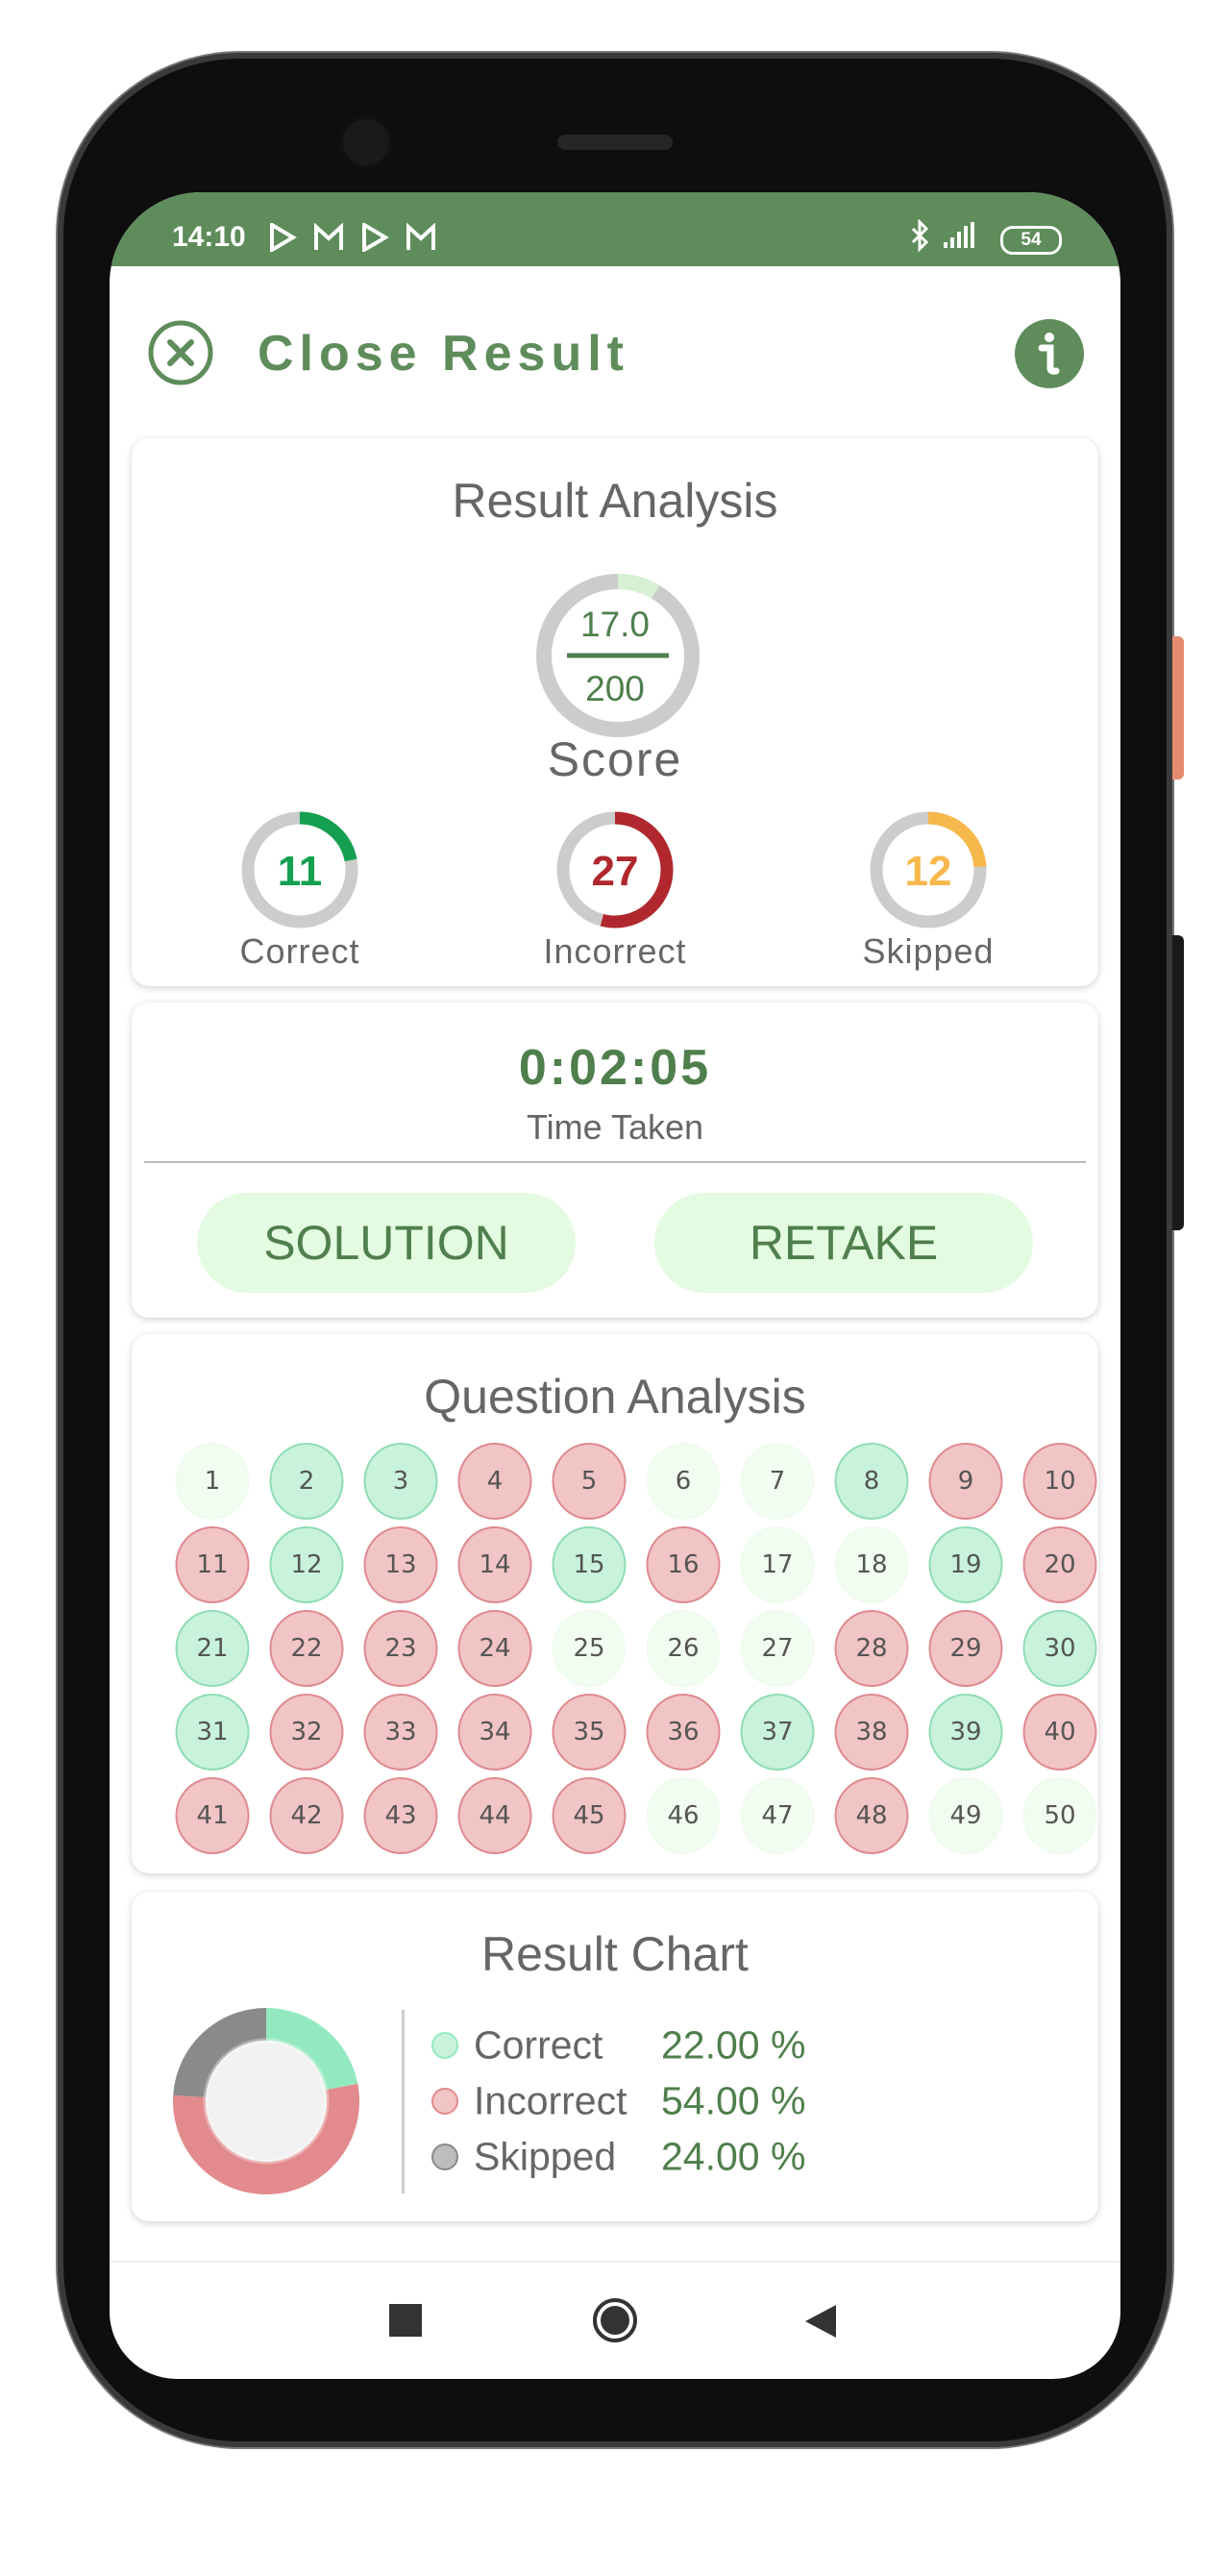  What do you see at coordinates (684, 1648) in the screenshot?
I see `question-bubble-skipped: 26` at bounding box center [684, 1648].